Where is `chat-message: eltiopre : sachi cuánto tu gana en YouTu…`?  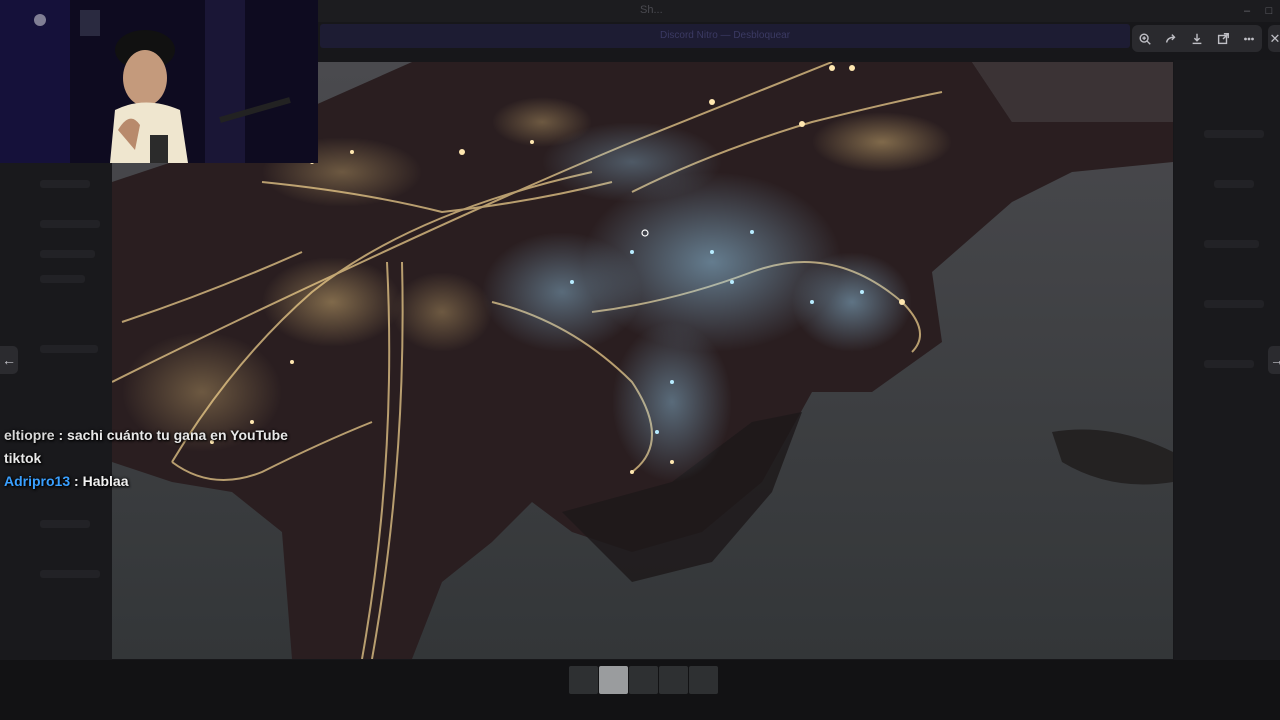 chat-message: eltiopre : sachi cuánto tu gana en YouTu… is located at coordinates (154, 447).